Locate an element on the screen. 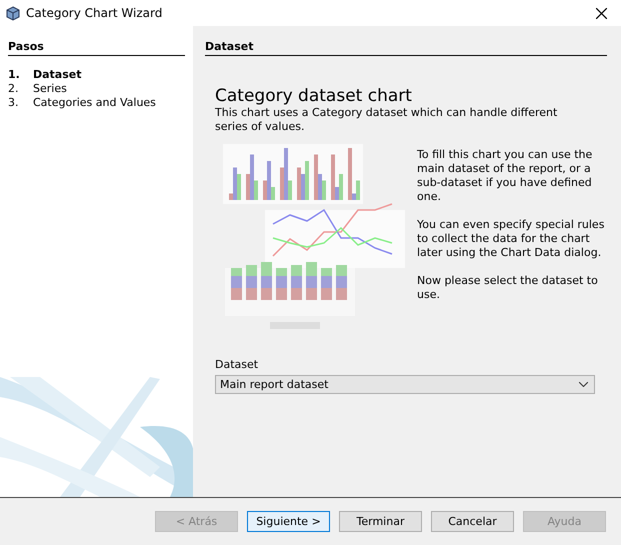  step-item: 2. Series is located at coordinates (38, 89).